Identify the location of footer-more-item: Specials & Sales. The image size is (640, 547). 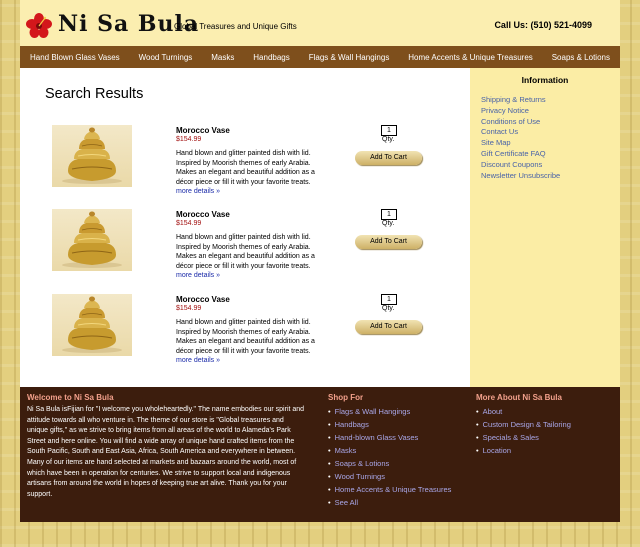
(546, 437).